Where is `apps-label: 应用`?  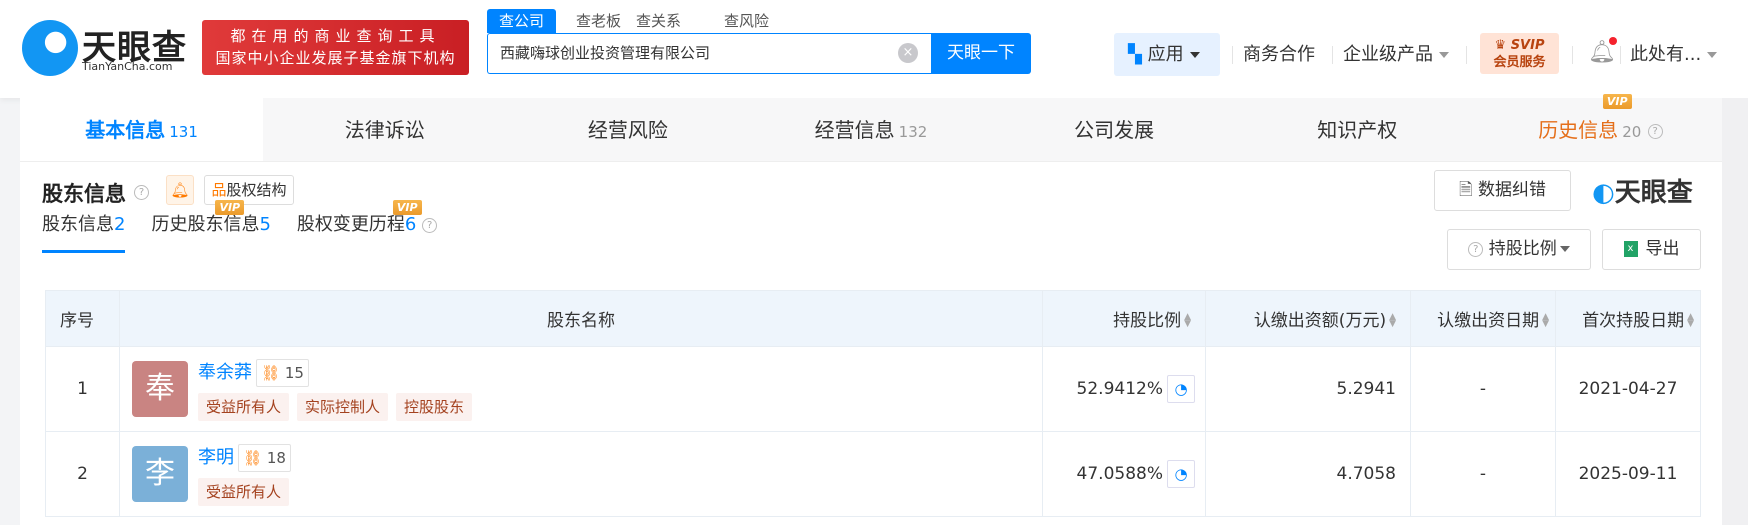 apps-label: 应用 is located at coordinates (1165, 54).